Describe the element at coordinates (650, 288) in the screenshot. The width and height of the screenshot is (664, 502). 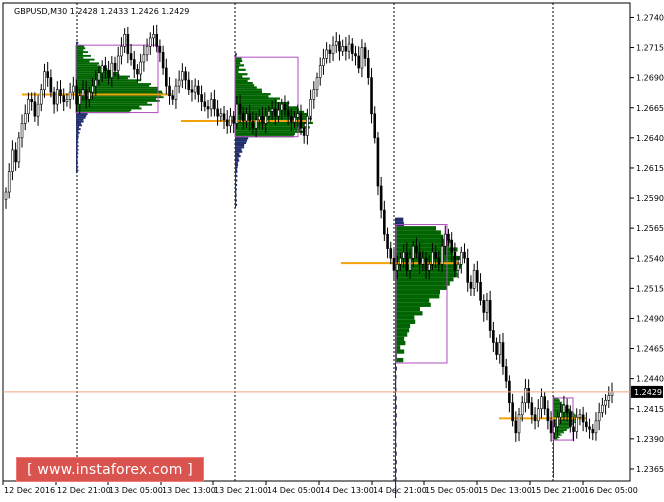
I see `y-tick-label: 1.2515` at that location.